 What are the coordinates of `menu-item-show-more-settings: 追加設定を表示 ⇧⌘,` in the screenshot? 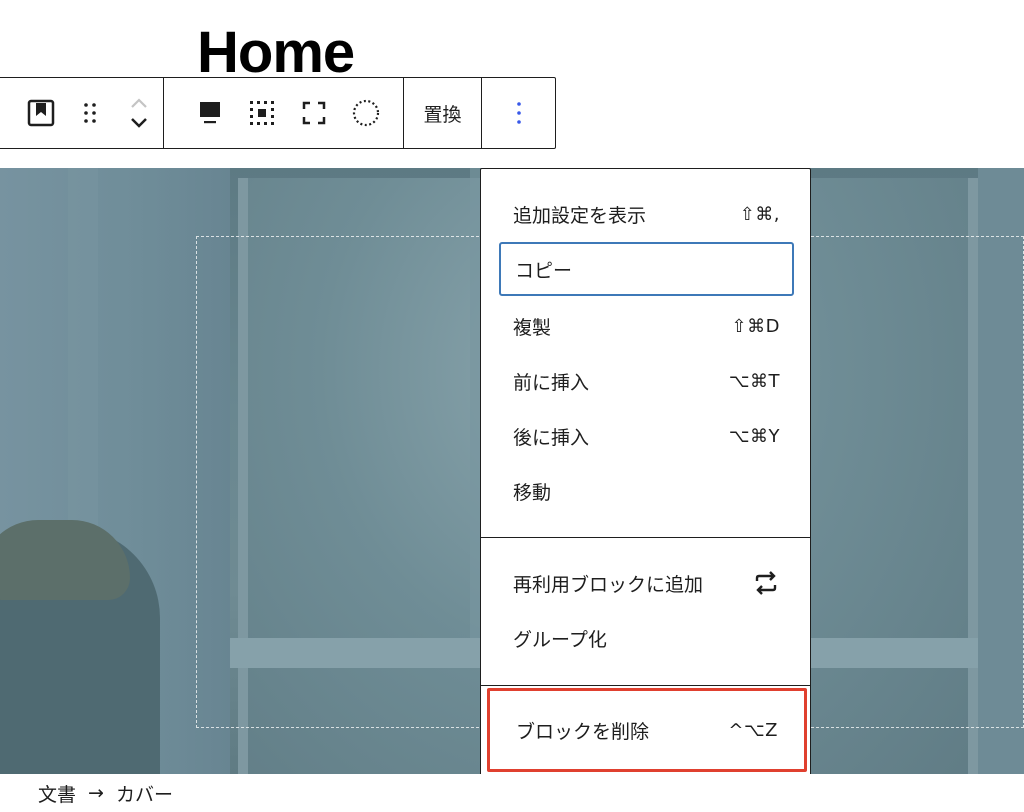 It's located at (646, 214).